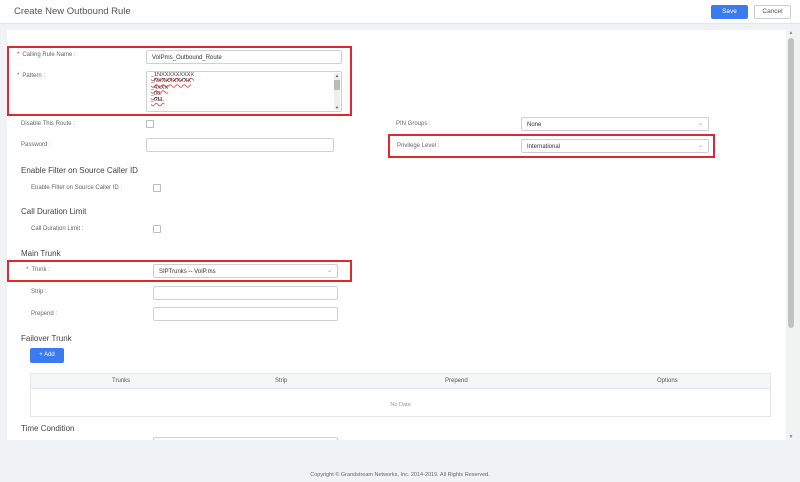  Describe the element at coordinates (47, 355) in the screenshot. I see `add-failover-trunk-button: + Add` at that location.